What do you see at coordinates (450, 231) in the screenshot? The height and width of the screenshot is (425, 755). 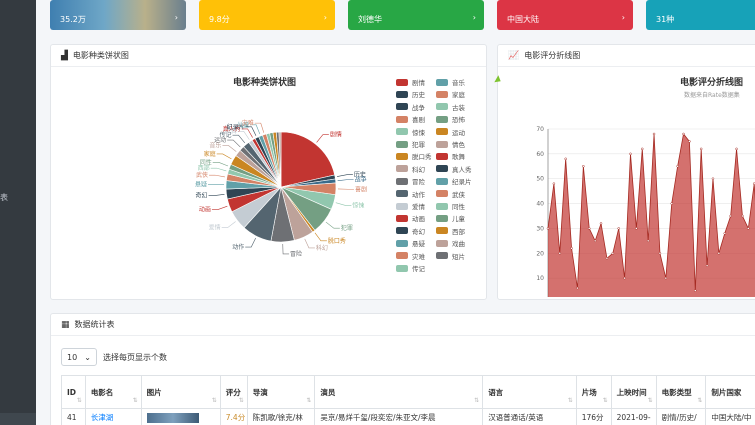 I see `legend-item: 西部` at bounding box center [450, 231].